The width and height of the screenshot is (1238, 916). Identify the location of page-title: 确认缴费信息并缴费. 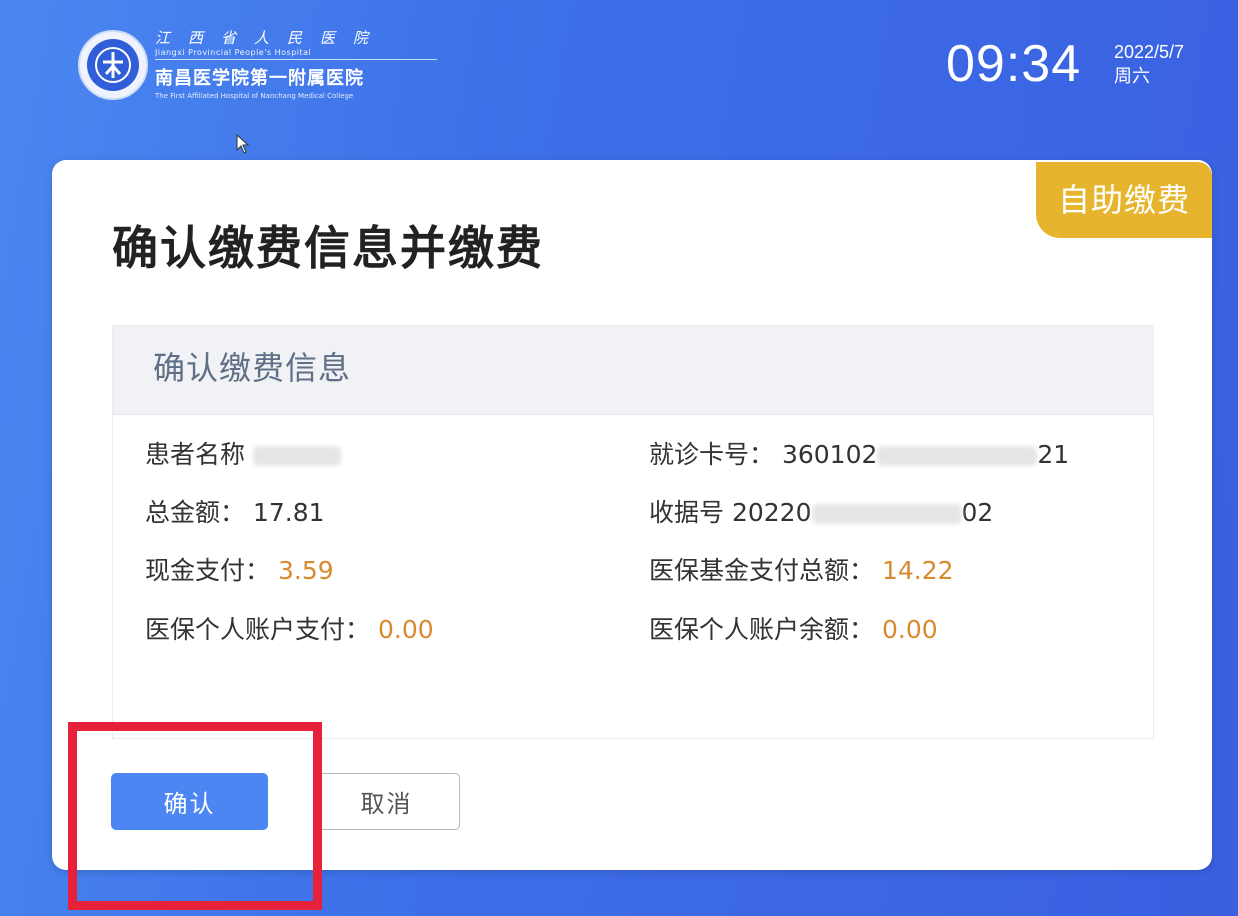
(328, 248).